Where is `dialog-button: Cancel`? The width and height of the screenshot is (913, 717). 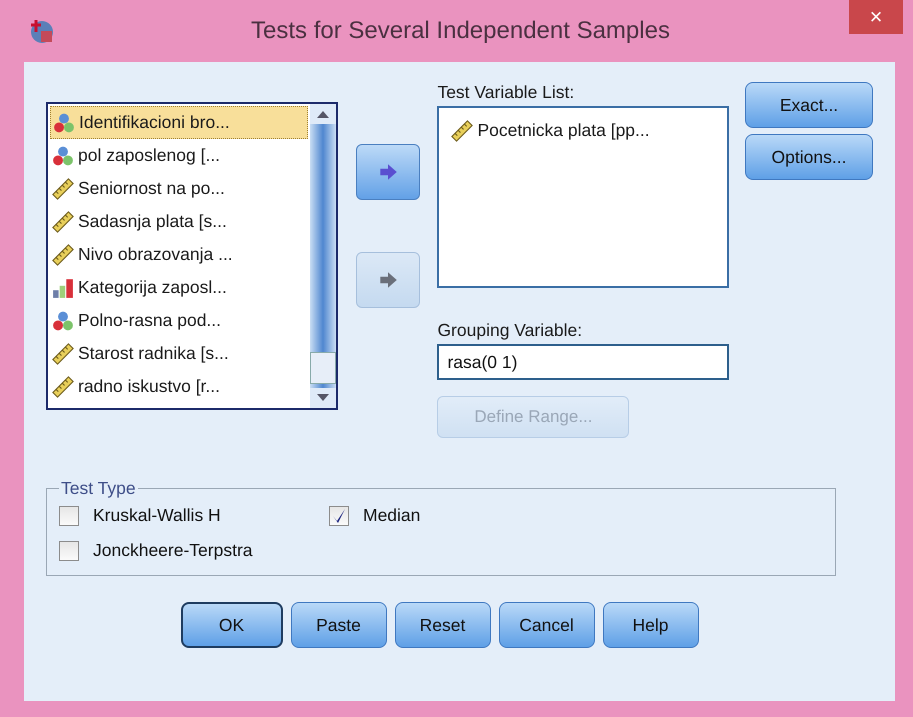 dialog-button: Cancel is located at coordinates (546, 625).